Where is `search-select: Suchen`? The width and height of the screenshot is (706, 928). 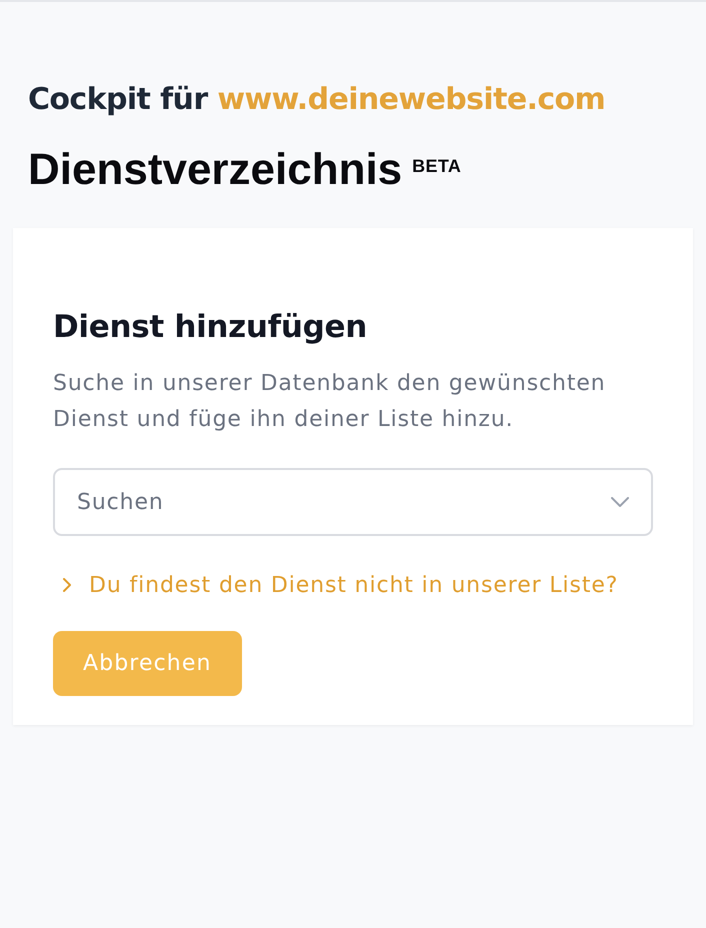
search-select: Suchen is located at coordinates (353, 502).